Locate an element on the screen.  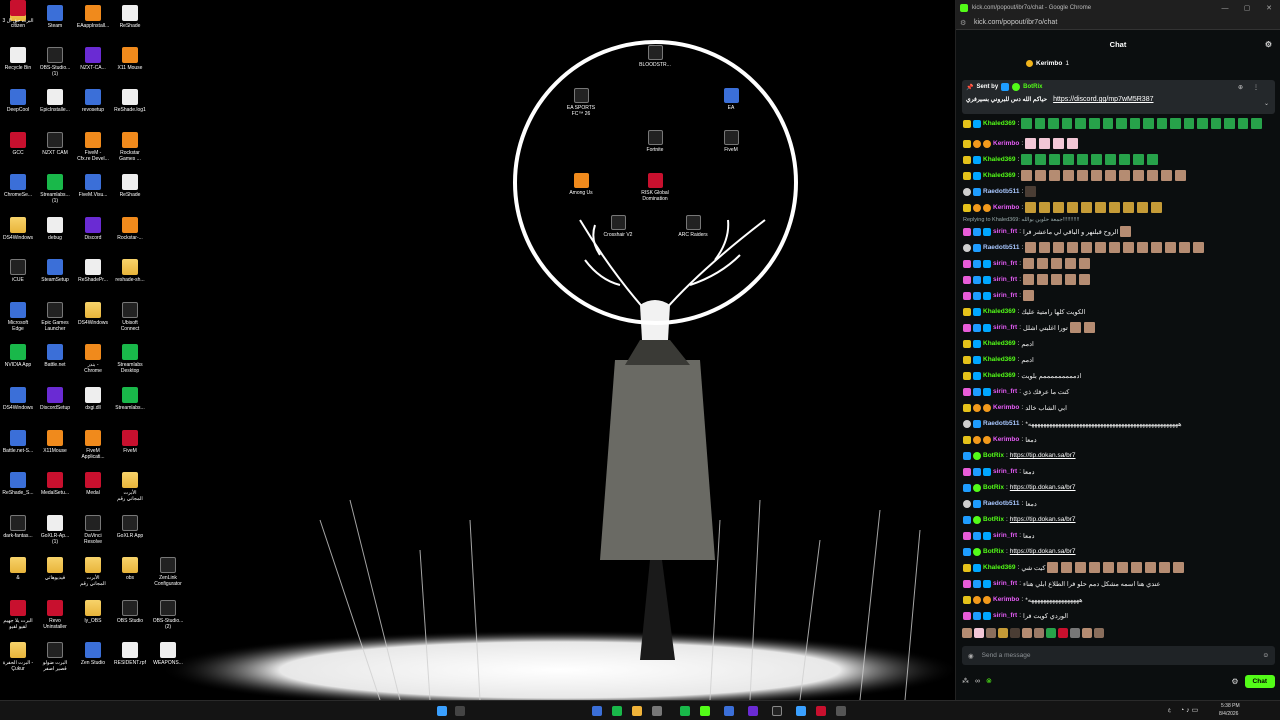
desktop-icon: revosetup is located at coordinates (93, 101).